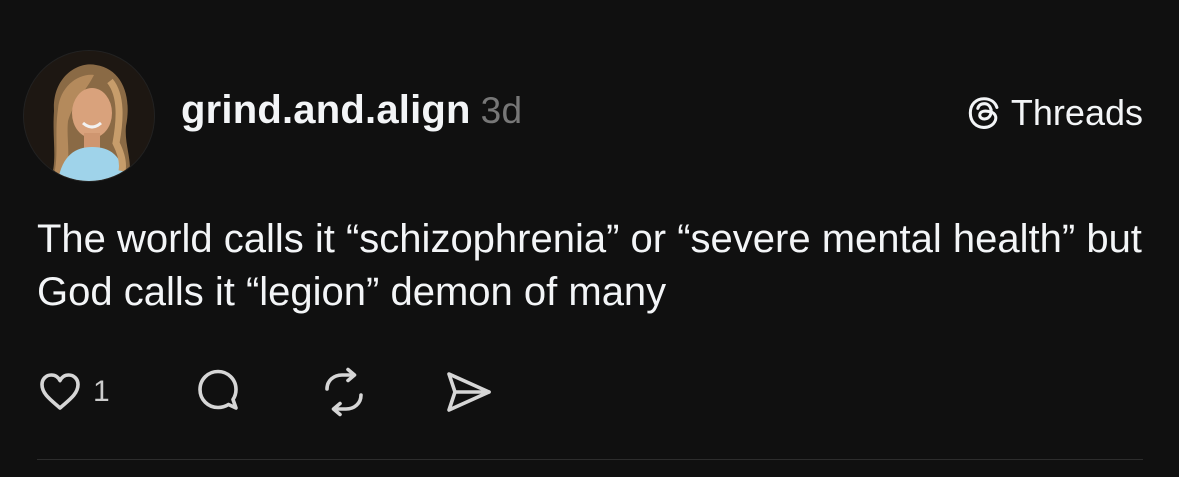 The height and width of the screenshot is (477, 1179). Describe the element at coordinates (326, 110) in the screenshot. I see `username: grind.and.align` at that location.